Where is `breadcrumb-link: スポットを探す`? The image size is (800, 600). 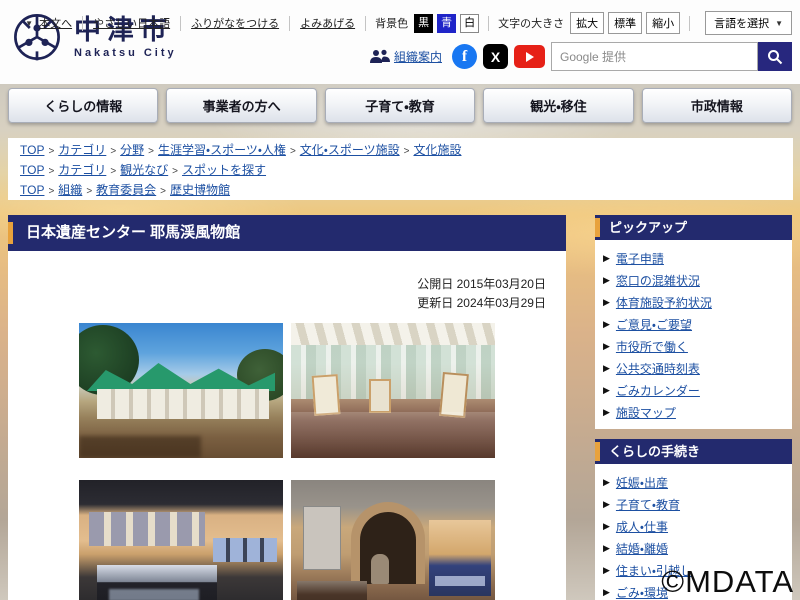 breadcrumb-link: スポットを探す is located at coordinates (224, 170).